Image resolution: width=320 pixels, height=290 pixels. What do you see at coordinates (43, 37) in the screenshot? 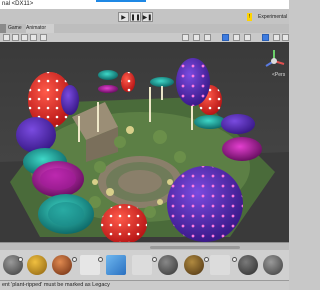
I see `effects-toggle-icon` at bounding box center [43, 37].